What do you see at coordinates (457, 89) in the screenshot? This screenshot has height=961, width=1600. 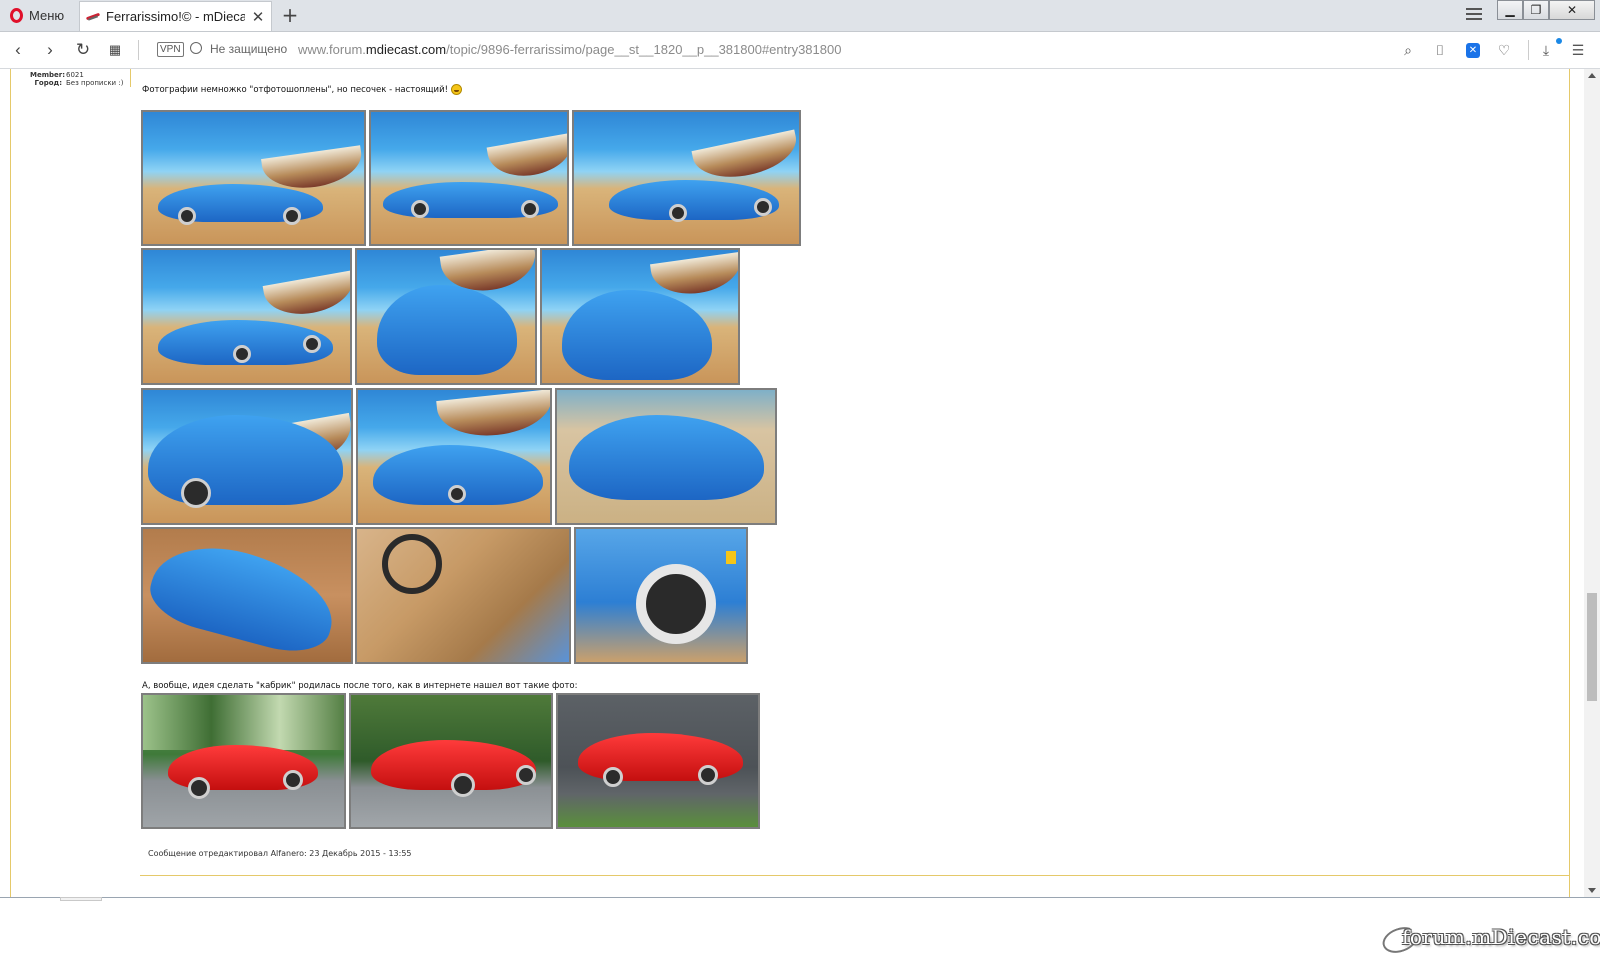 I see `laughing-smiley-icon` at bounding box center [457, 89].